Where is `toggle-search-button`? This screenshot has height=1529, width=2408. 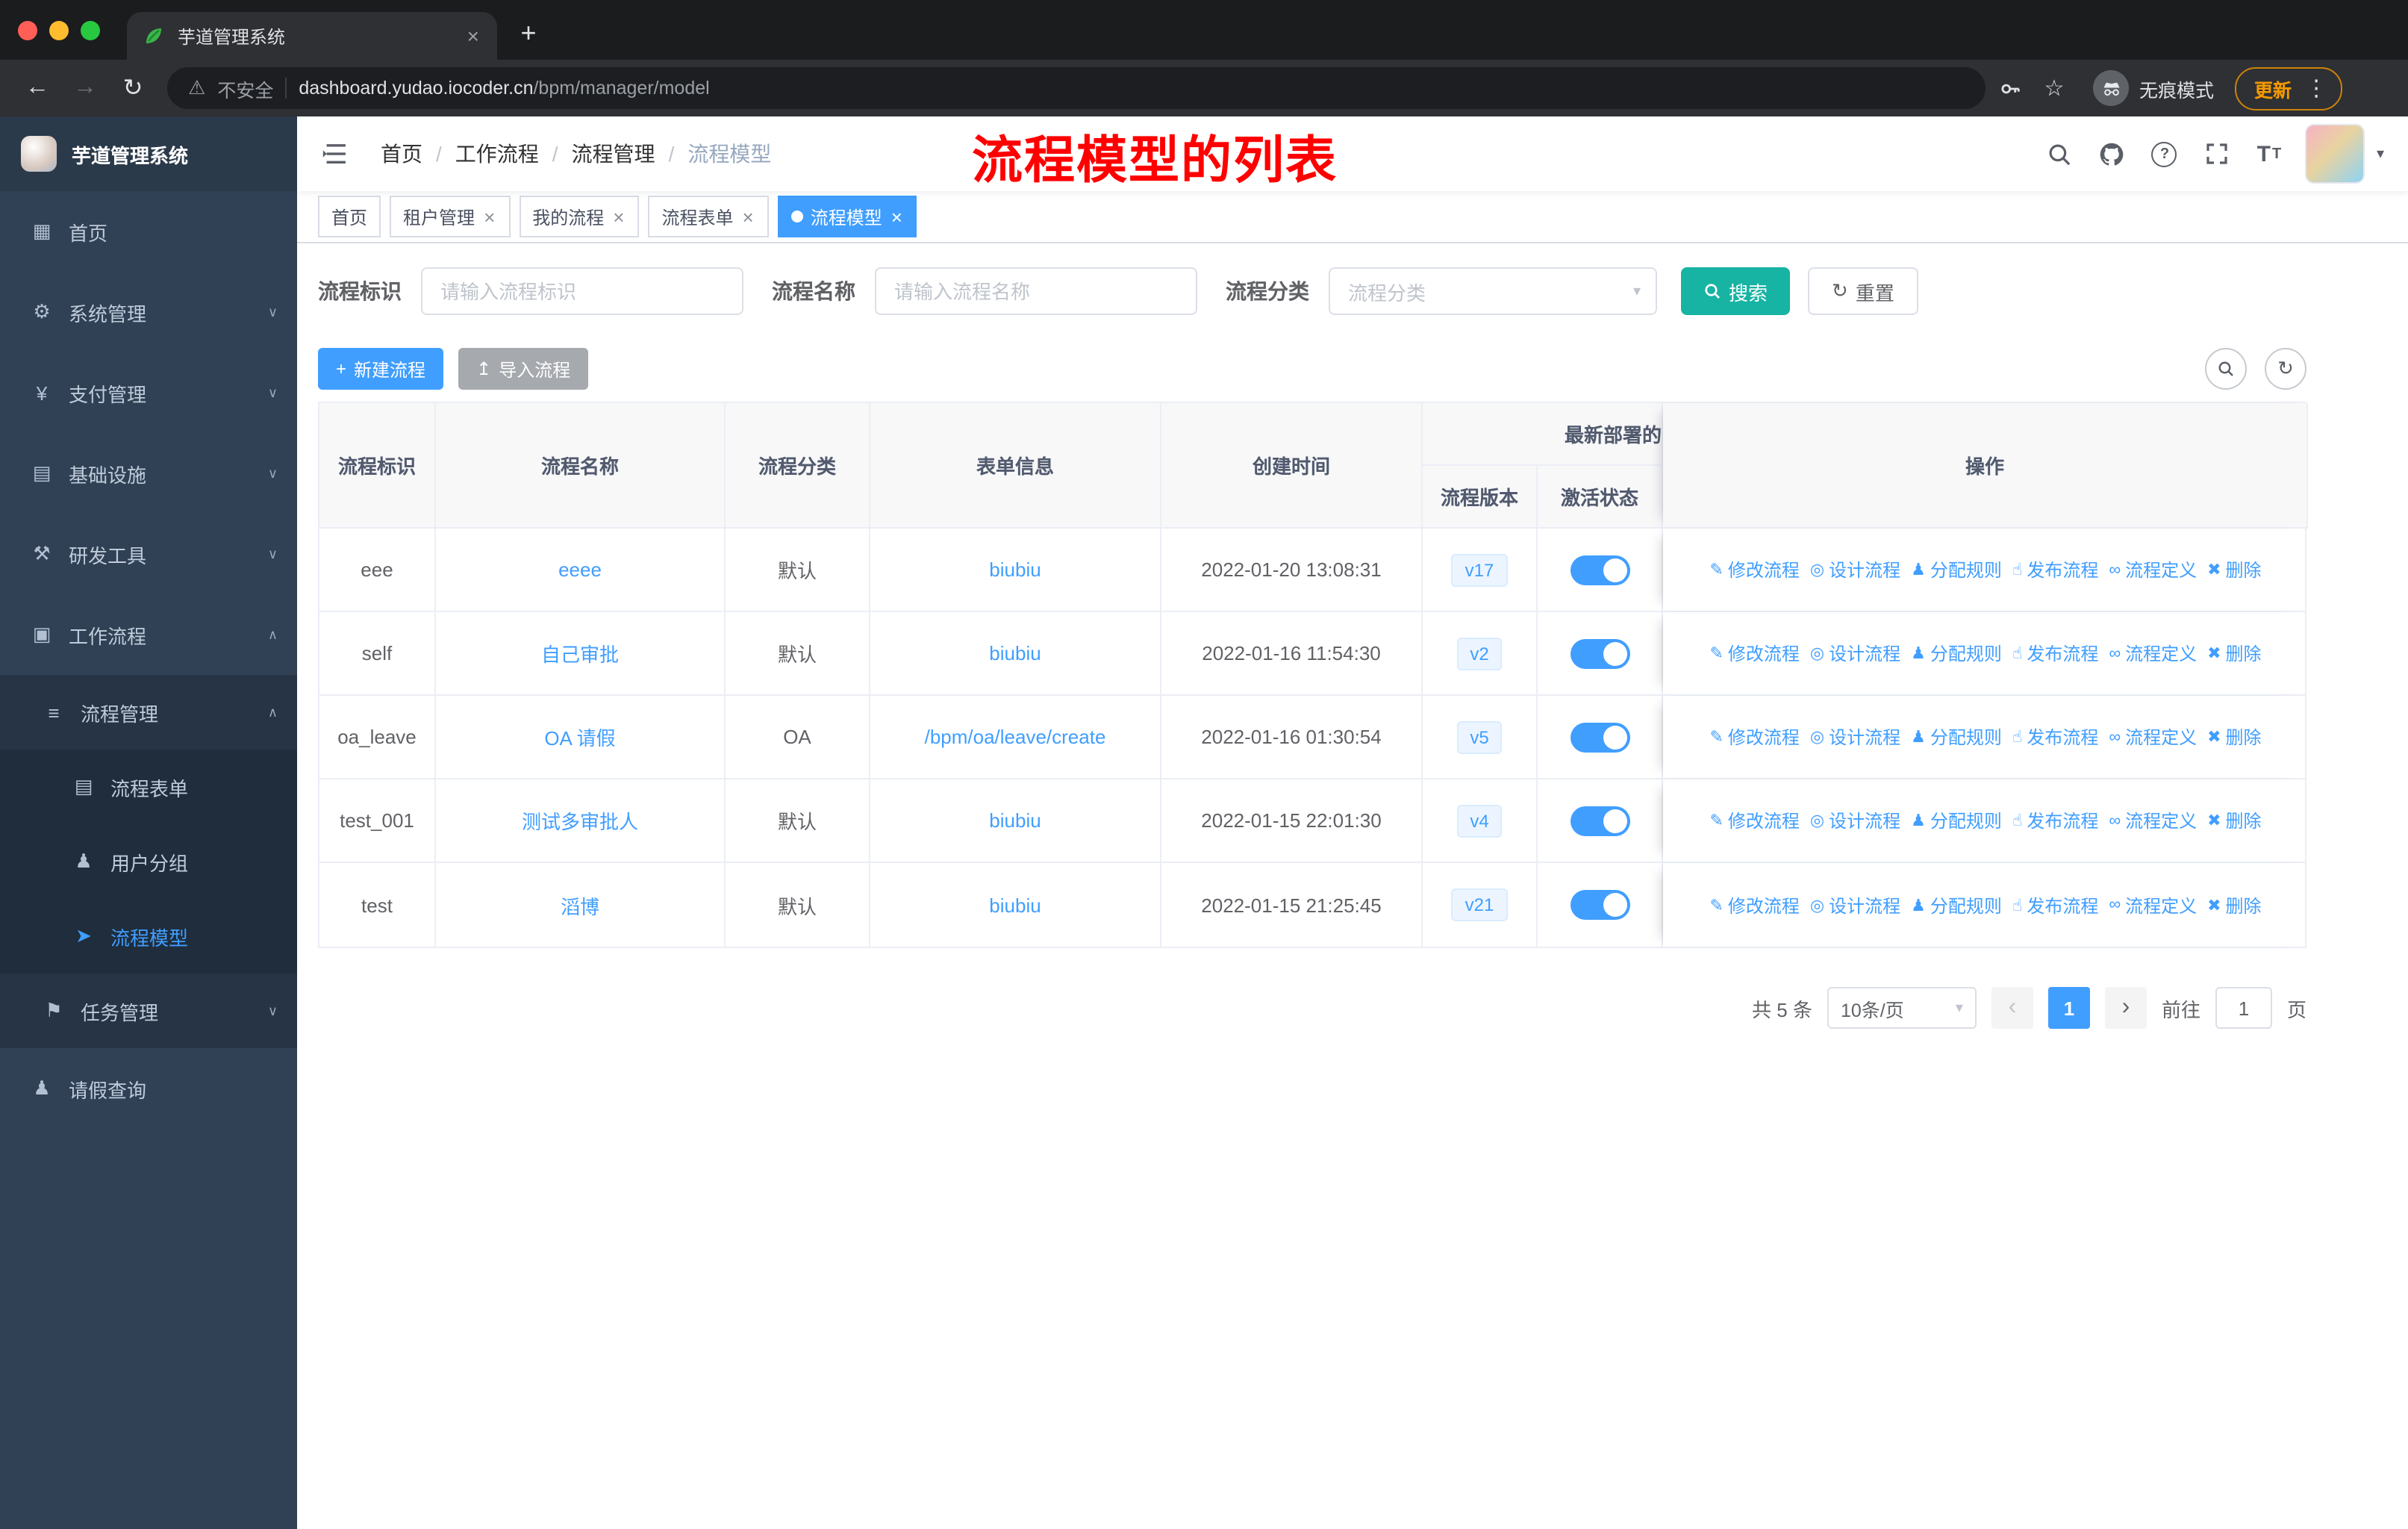 toggle-search-button is located at coordinates (2226, 369).